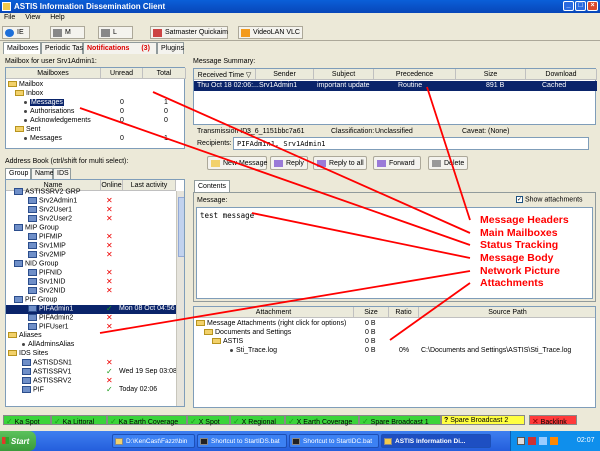  I want to click on annotation-network-picture: Network Picture, so click(520, 271).